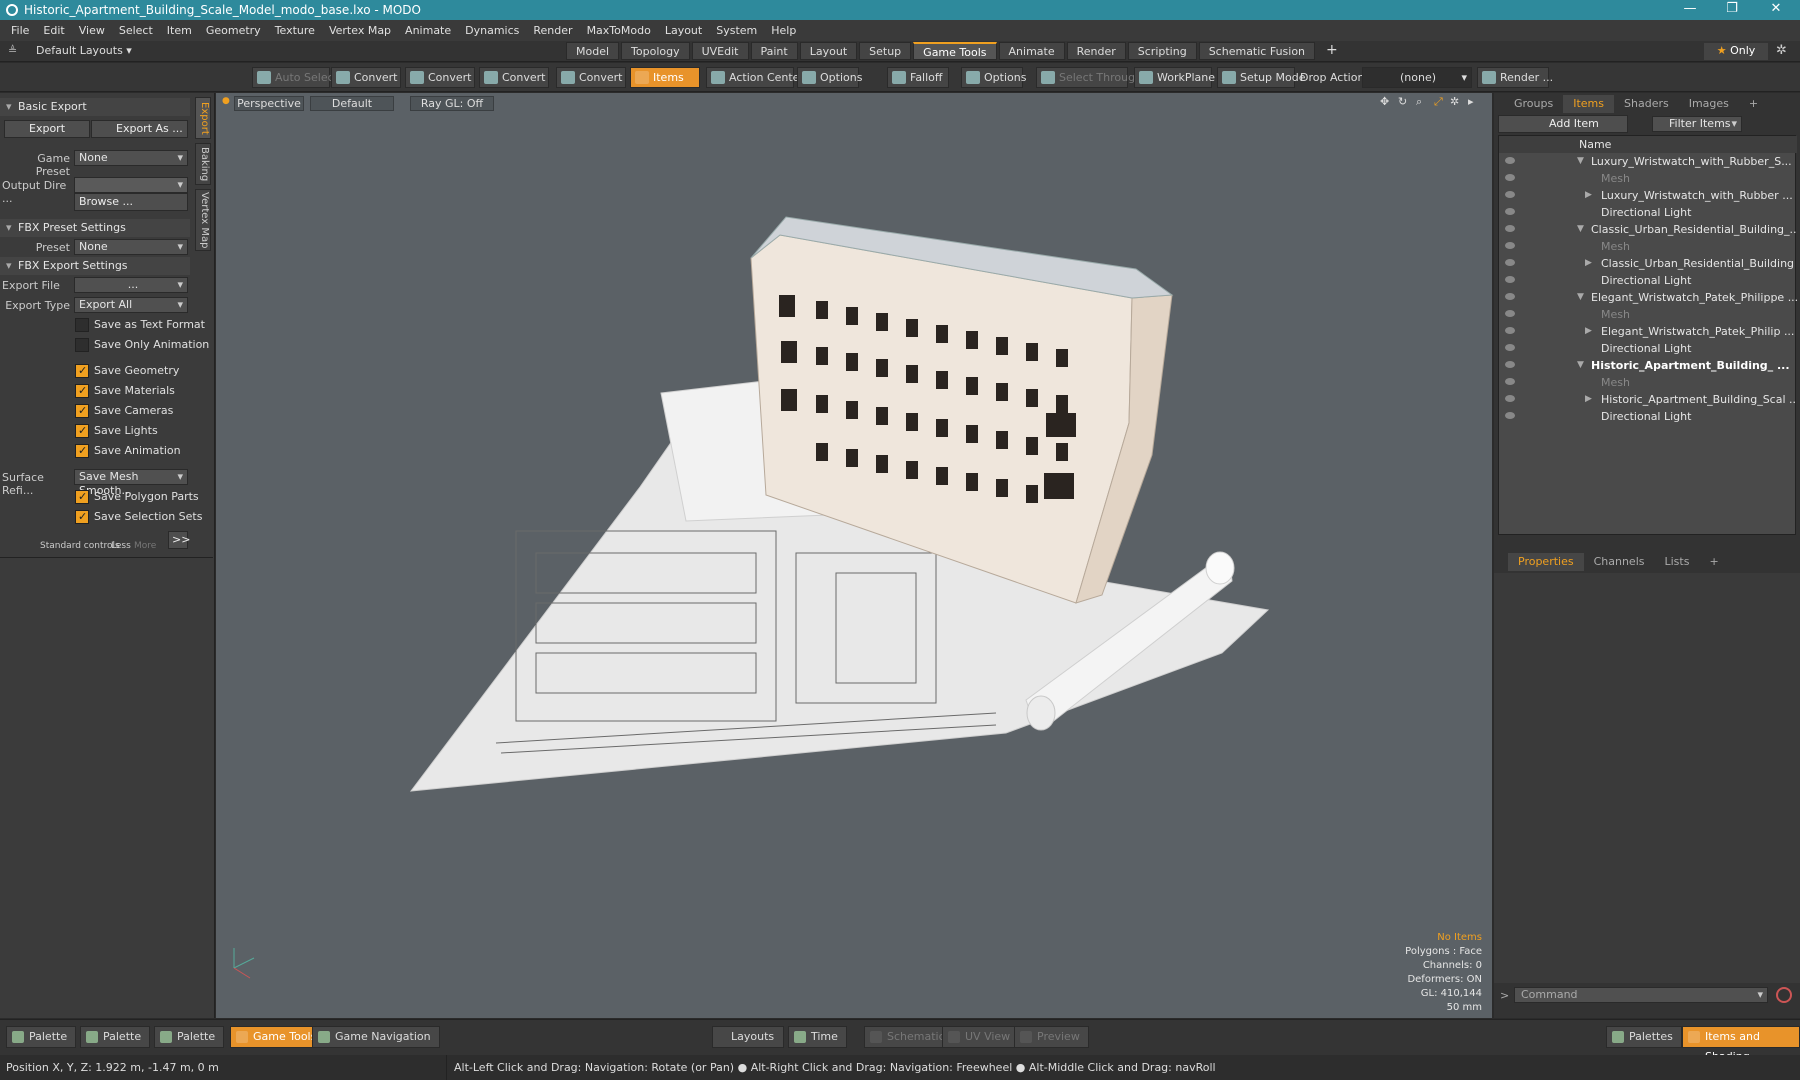 Image resolution: width=1800 pixels, height=1080 pixels. Describe the element at coordinates (82, 411) in the screenshot. I see `save-cameras-checkbox` at that location.